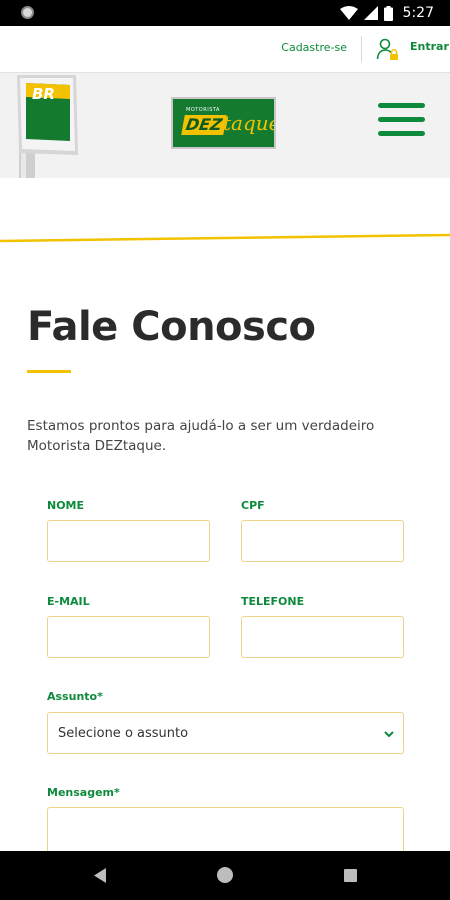  I want to click on subject-label: Assunto*, so click(75, 696).